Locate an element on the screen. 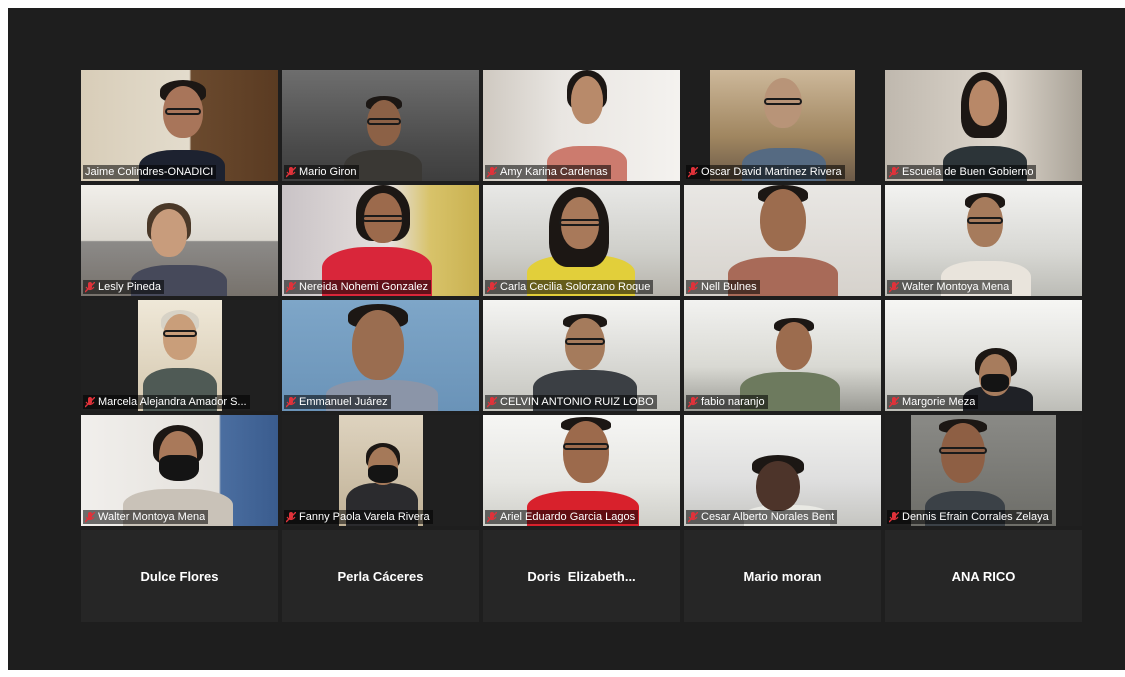 This screenshot has width=1125, height=677. participant-name-label: fabio naranjo is located at coordinates (727, 402).